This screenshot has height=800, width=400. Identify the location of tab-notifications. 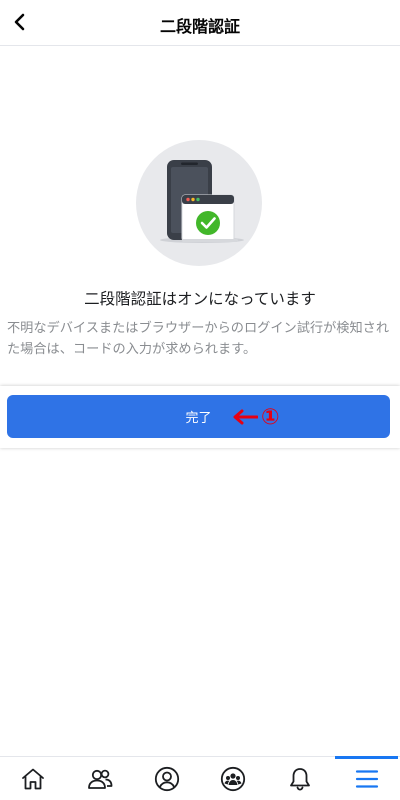
(300, 778).